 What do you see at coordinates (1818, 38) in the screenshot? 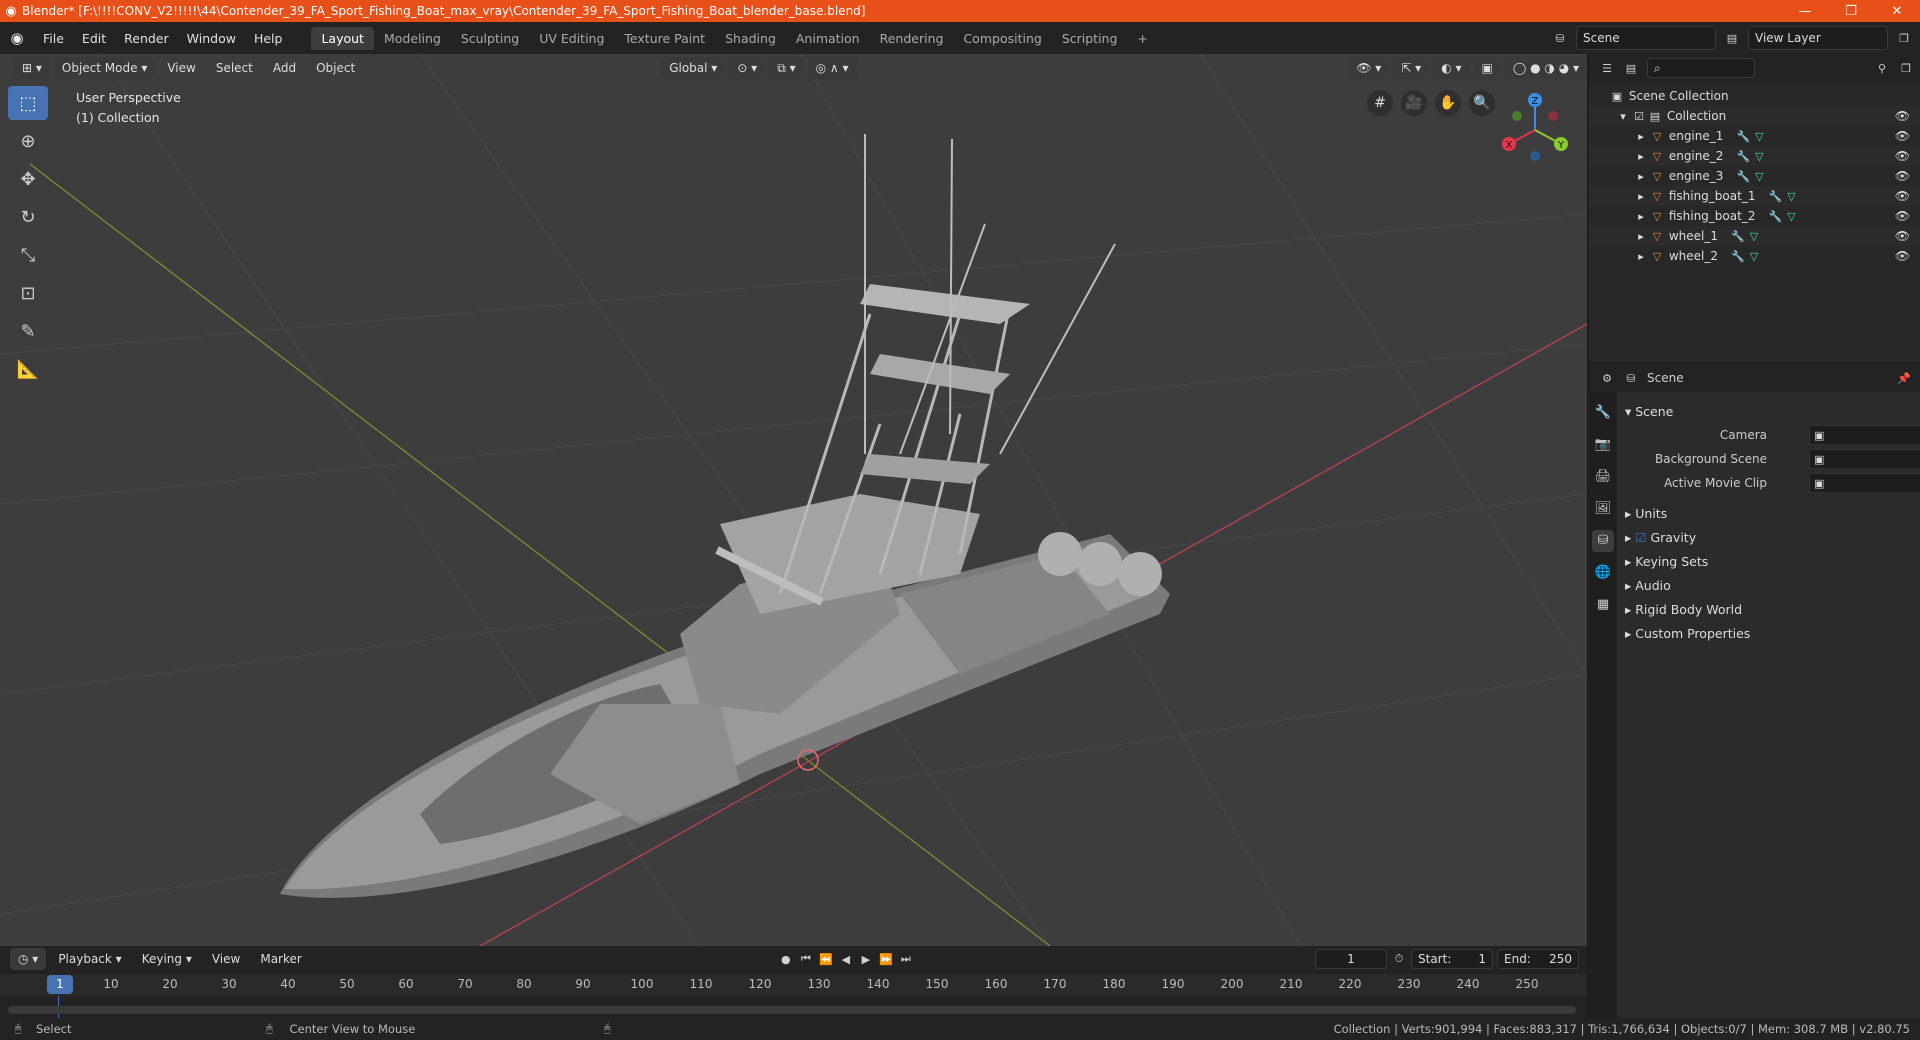
I see `view-layer-field: View Layer` at bounding box center [1818, 38].